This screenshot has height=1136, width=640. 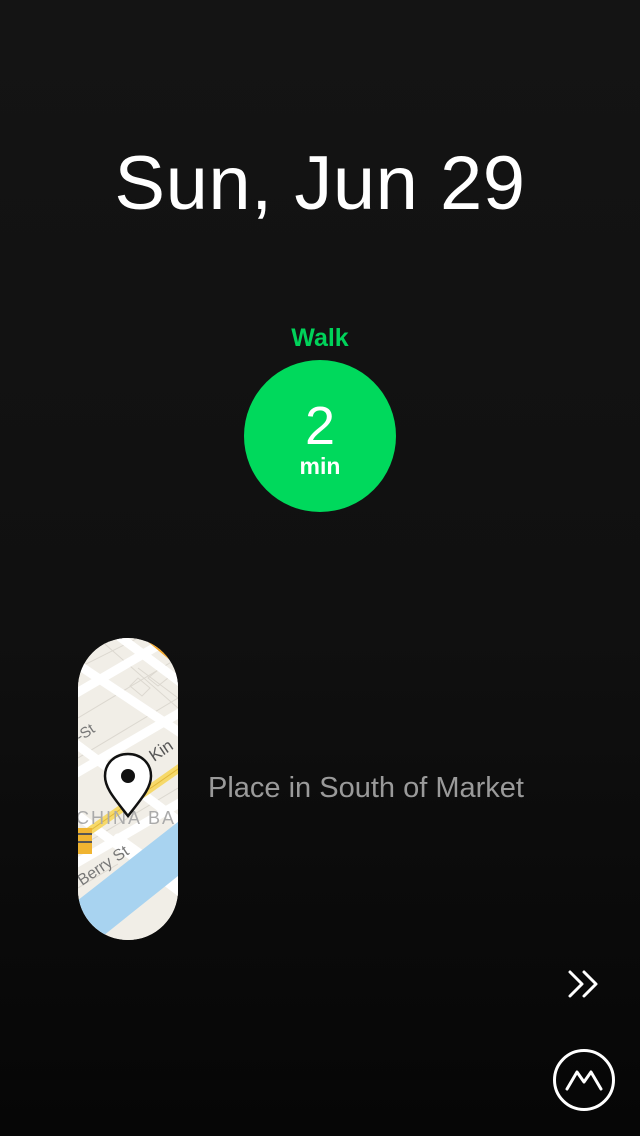 What do you see at coordinates (320, 426) in the screenshot?
I see `duration-value: 2` at bounding box center [320, 426].